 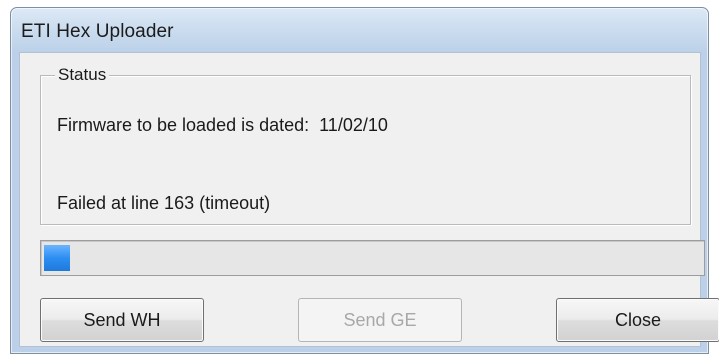 I want to click on upload-result-label: Failed at line 163 (timeout), so click(x=164, y=203).